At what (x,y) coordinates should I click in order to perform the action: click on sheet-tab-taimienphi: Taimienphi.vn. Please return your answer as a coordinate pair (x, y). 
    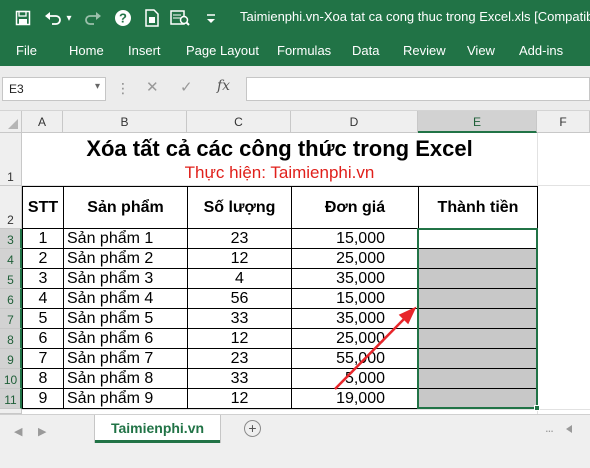
    Looking at the image, I should click on (157, 429).